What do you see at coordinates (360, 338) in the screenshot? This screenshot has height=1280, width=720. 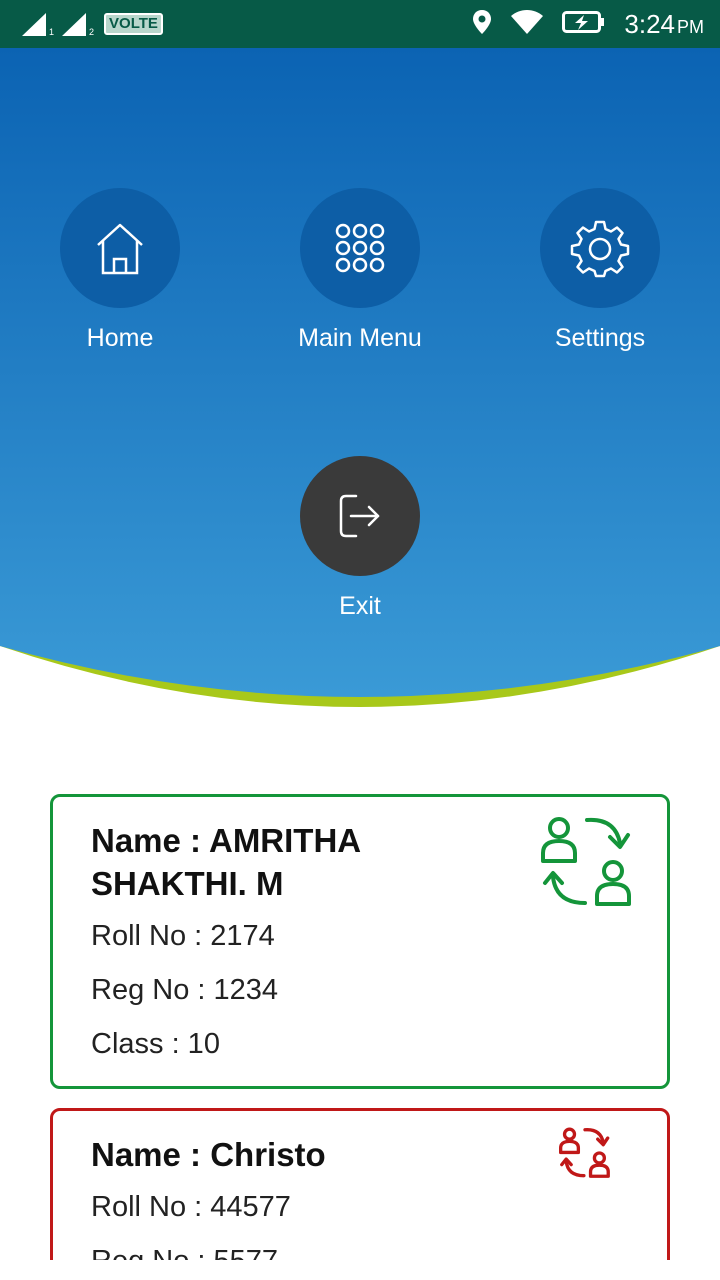 I see `main-menu-label: Main Menu` at bounding box center [360, 338].